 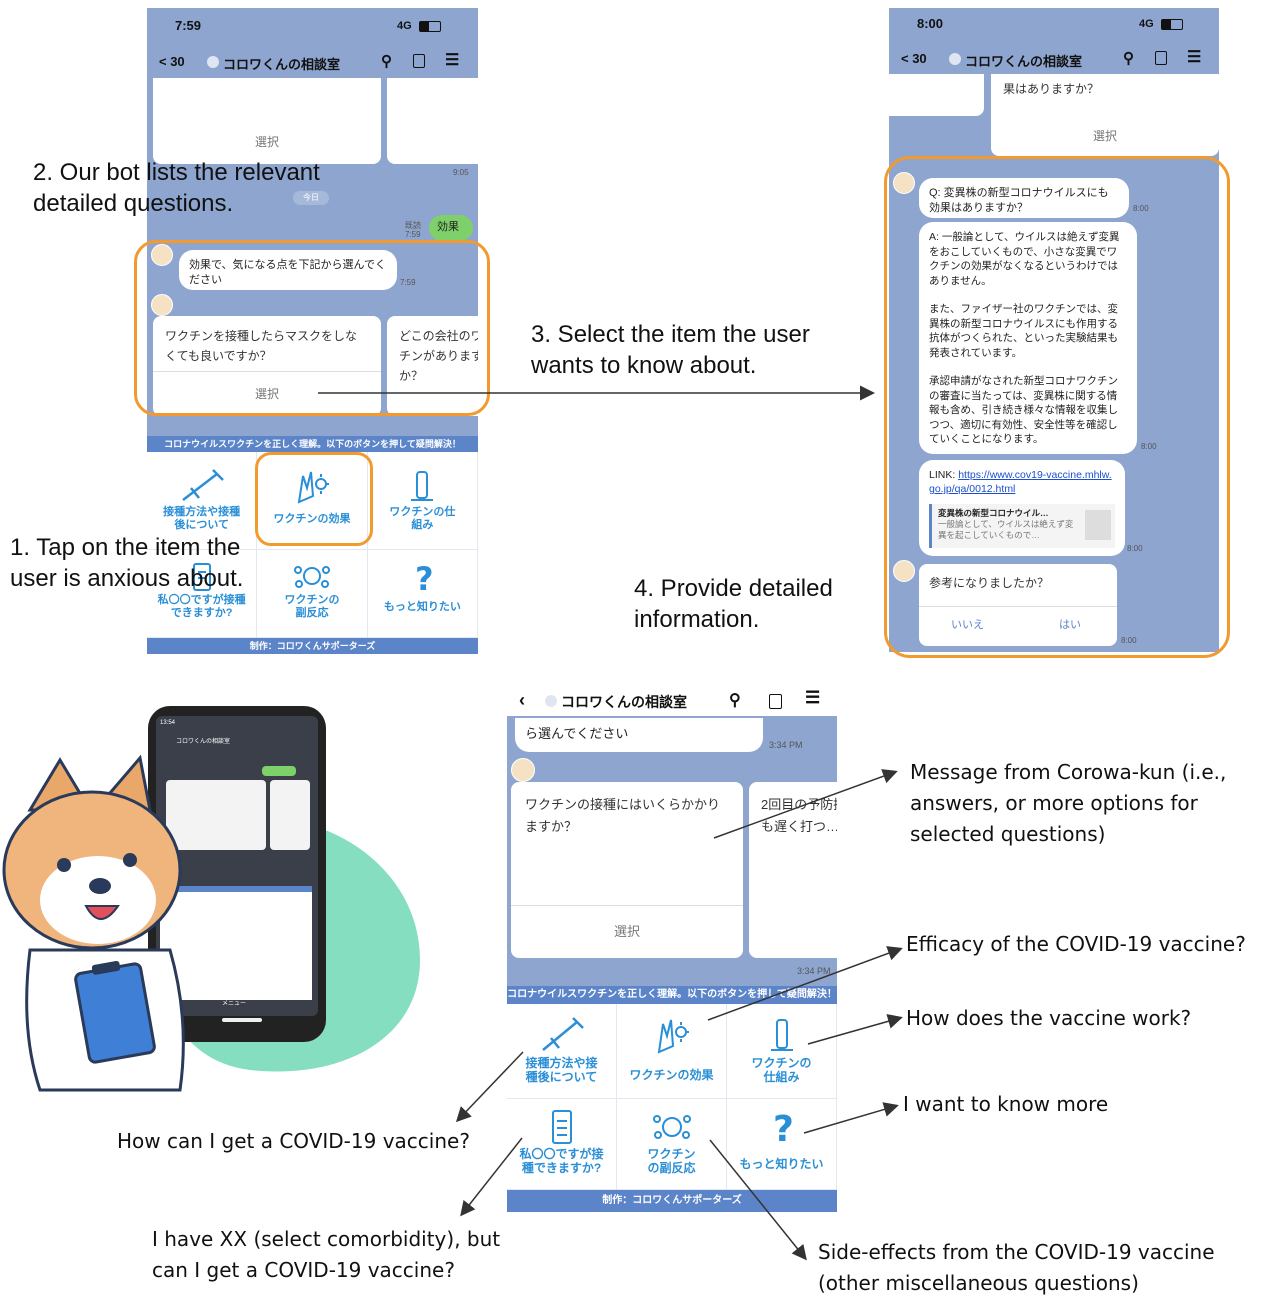 What do you see at coordinates (188, 25) in the screenshot?
I see `status-time: 7:59` at bounding box center [188, 25].